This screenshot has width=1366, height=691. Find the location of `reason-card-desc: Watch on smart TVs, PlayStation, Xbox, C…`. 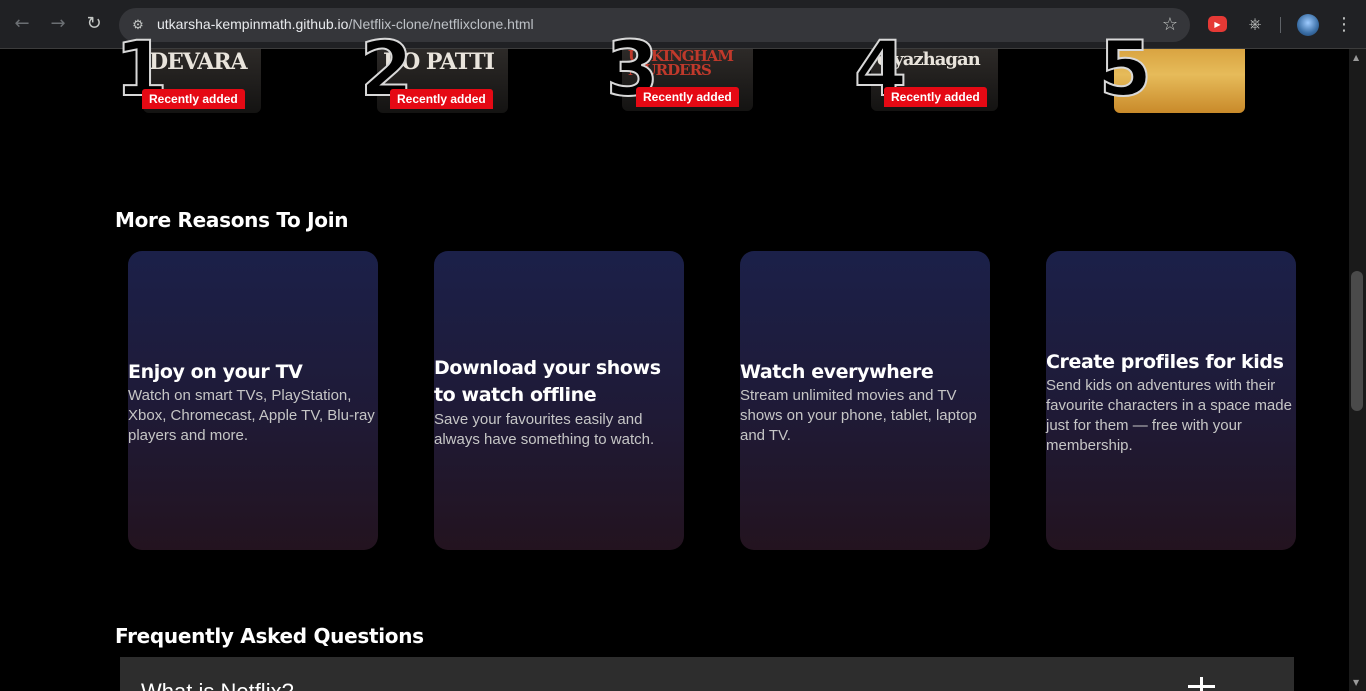

reason-card-desc: Watch on smart TVs, PlayStation, Xbox, C… is located at coordinates (251, 415).